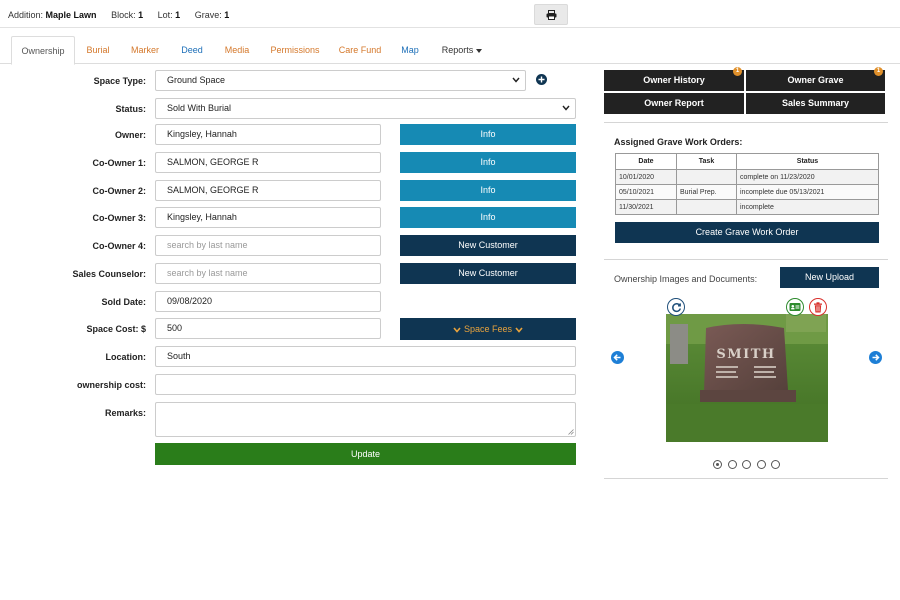  What do you see at coordinates (123, 302) in the screenshot?
I see `sold-date-label: Sold Date:` at bounding box center [123, 302].